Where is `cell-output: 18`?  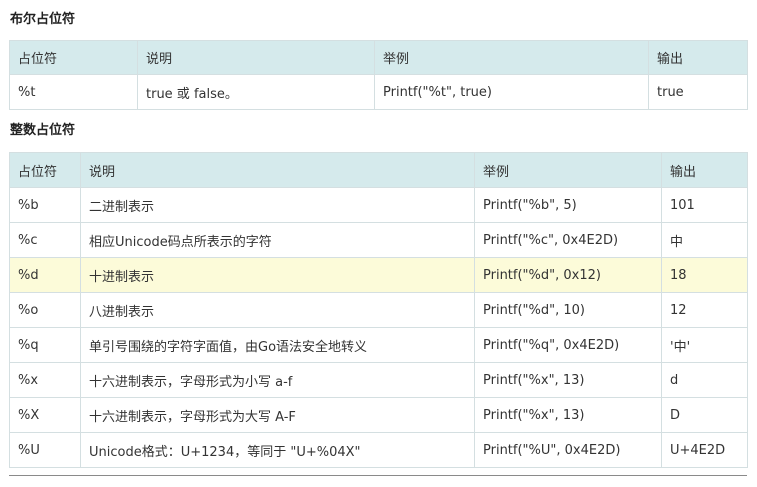 cell-output: 18 is located at coordinates (704, 275).